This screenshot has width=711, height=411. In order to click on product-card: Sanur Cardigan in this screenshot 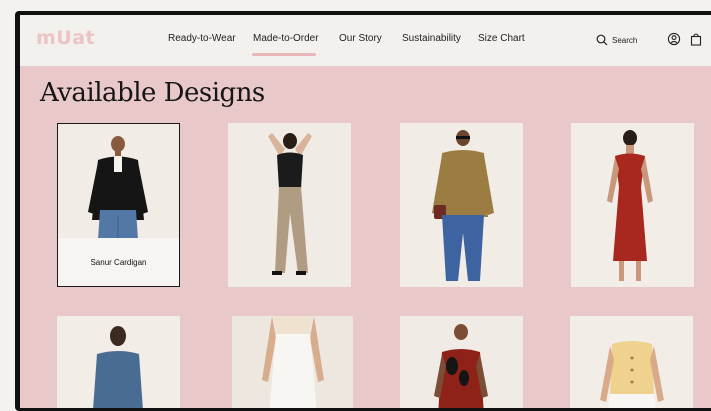, I will do `click(118, 205)`.